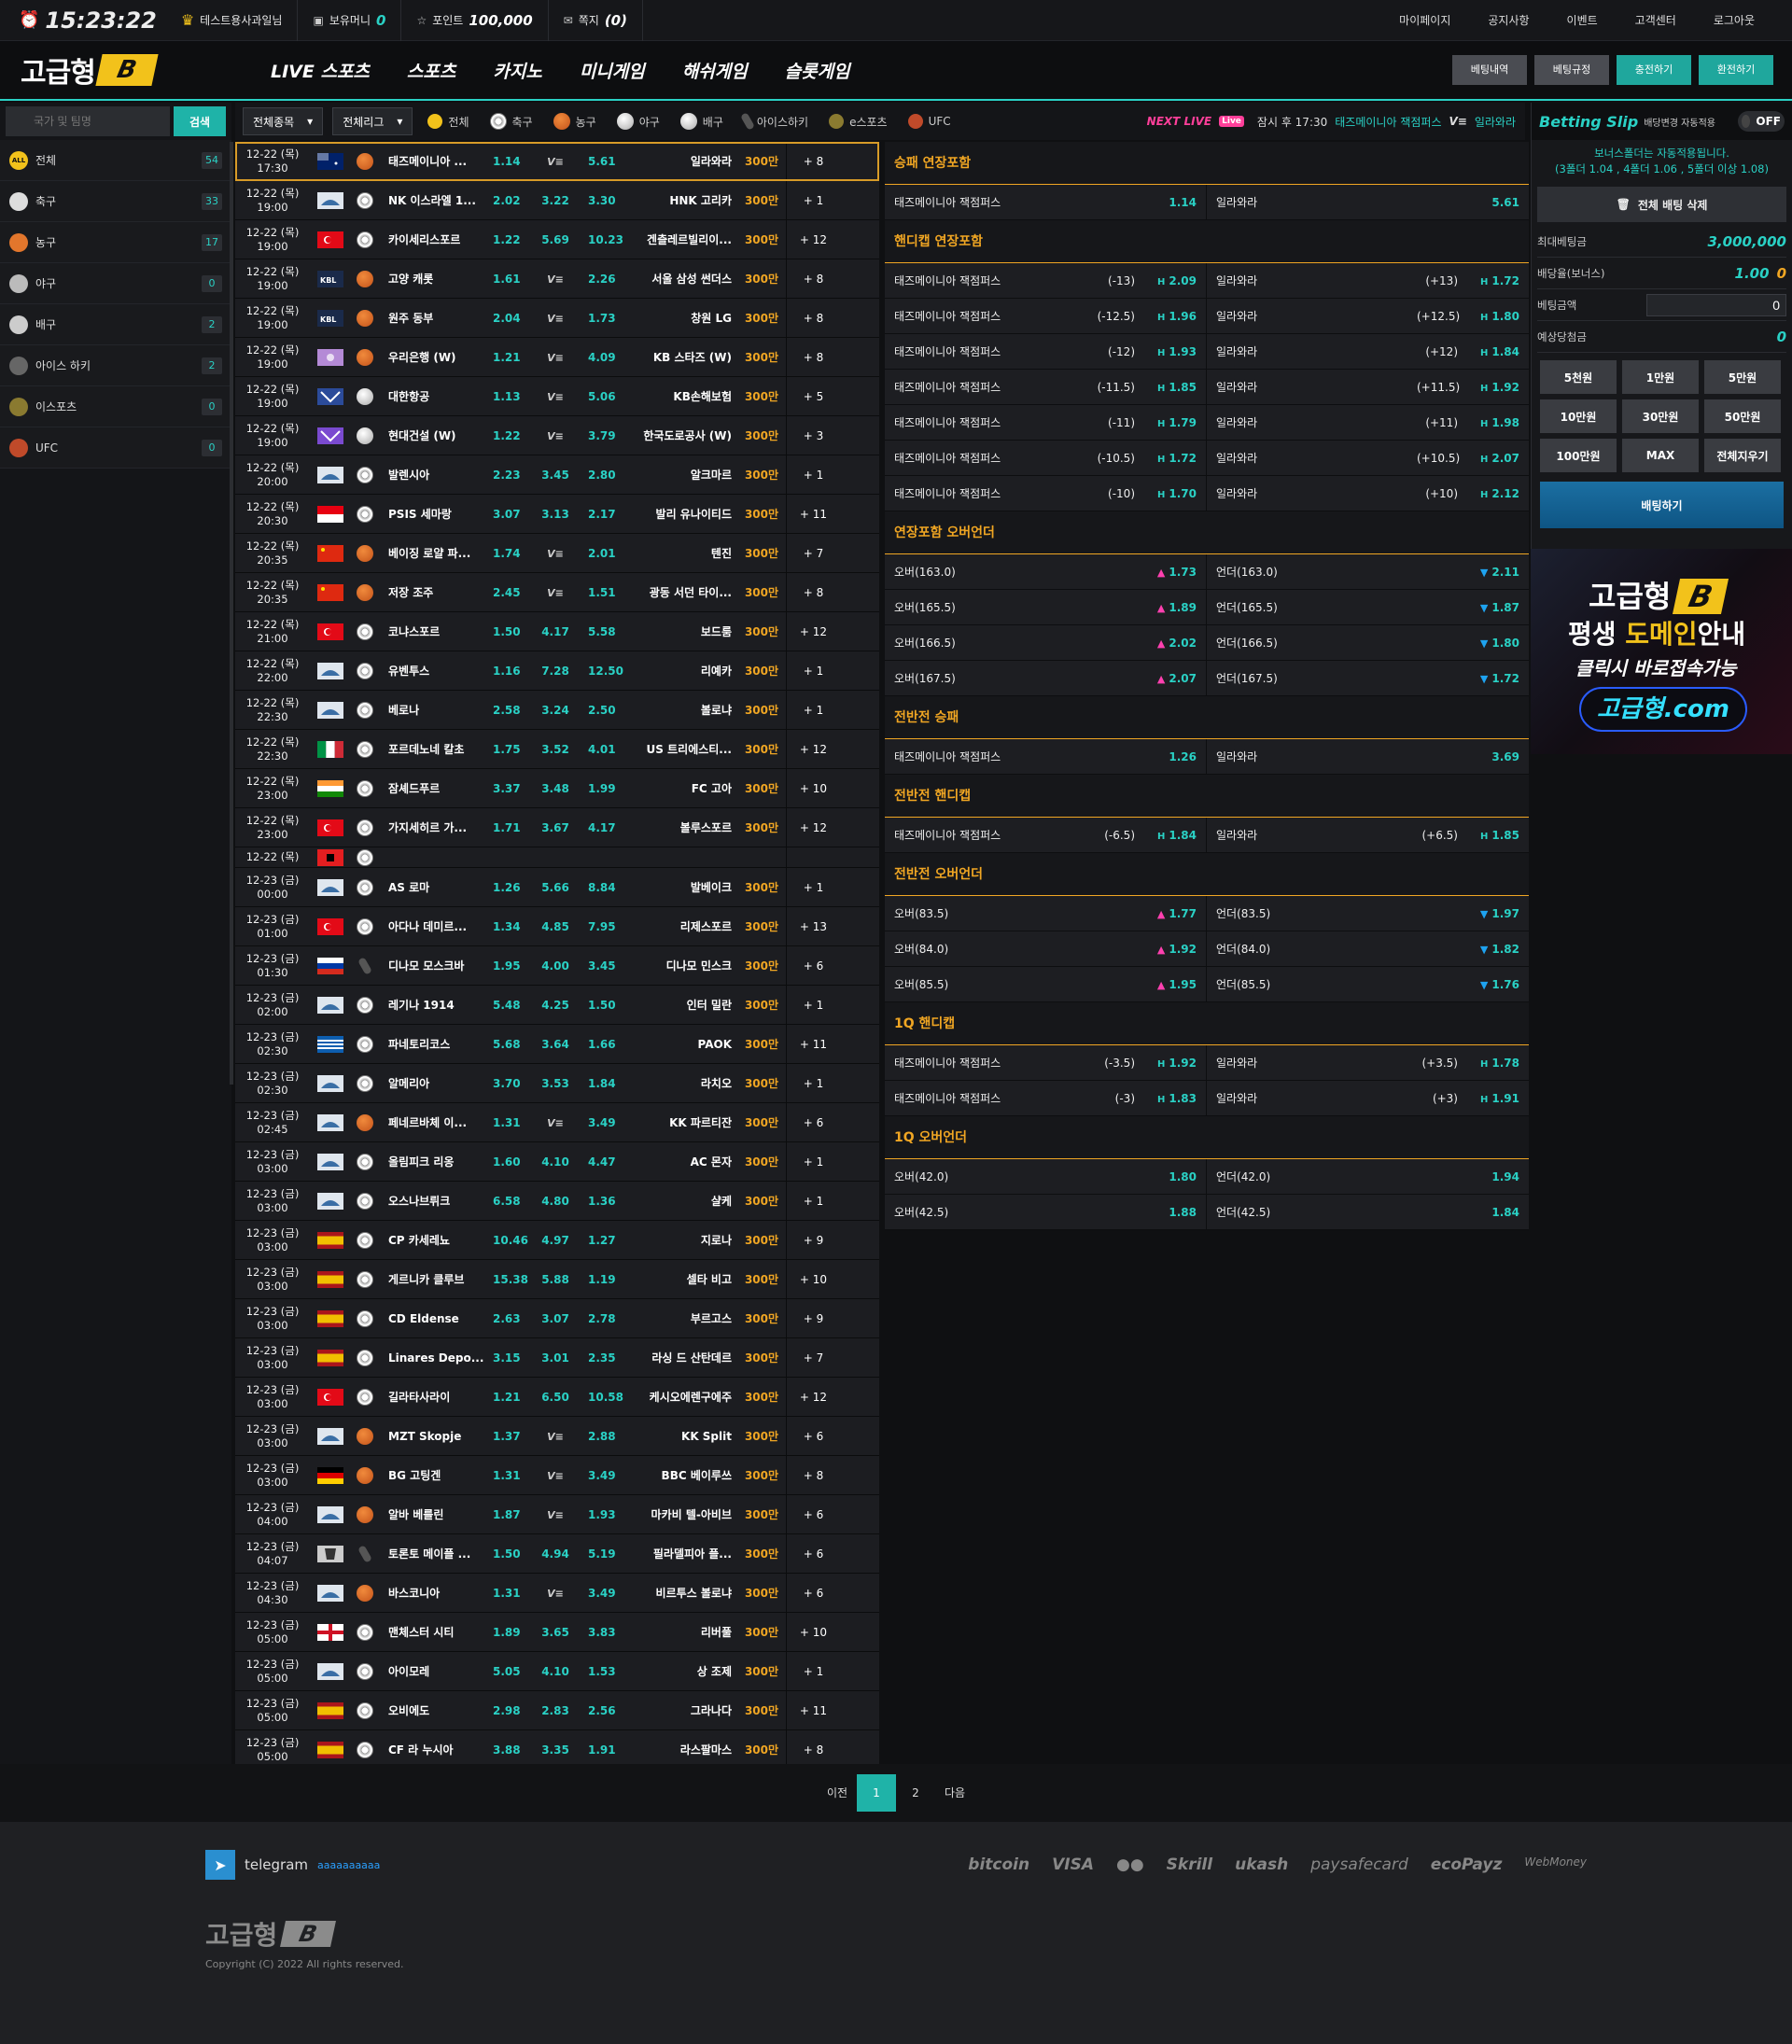 The image size is (1792, 2044). What do you see at coordinates (436, 631) in the screenshot?
I see `home-team: 코냐스포르` at bounding box center [436, 631].